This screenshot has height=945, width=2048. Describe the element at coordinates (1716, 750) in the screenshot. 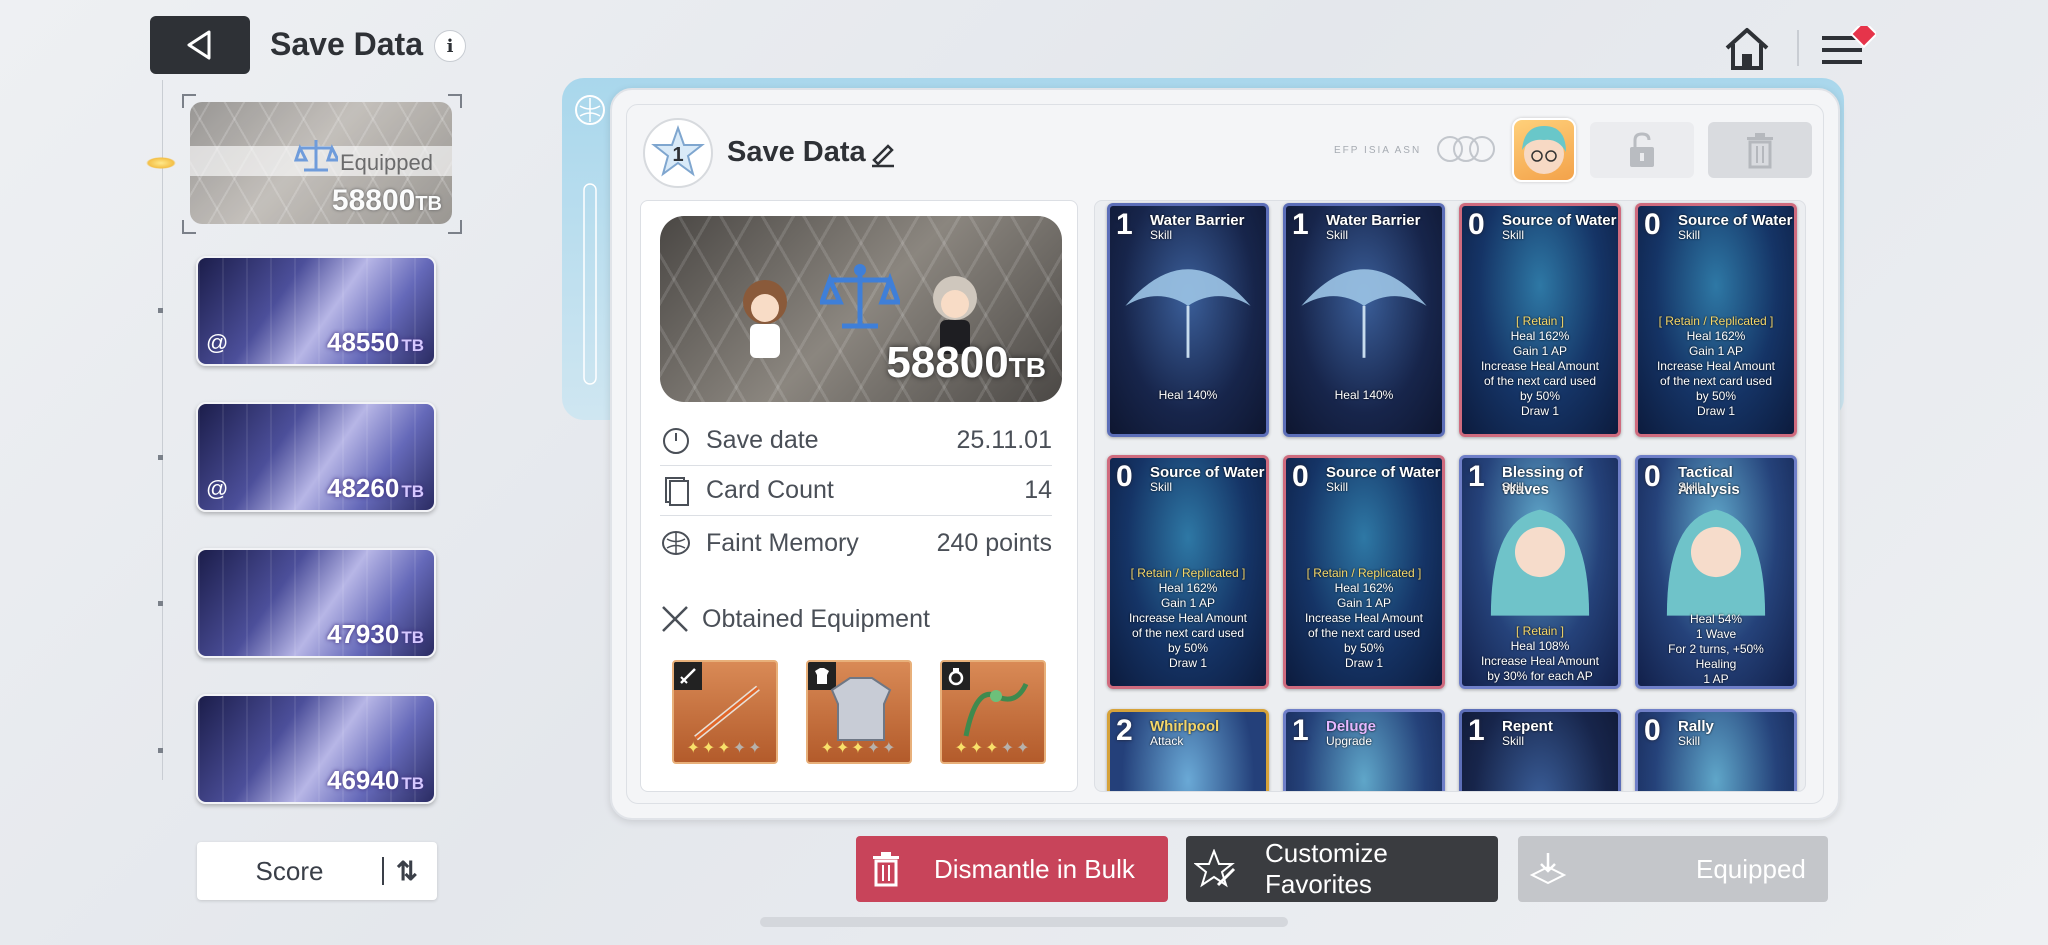

I see `card: 0 Rally Skill` at that location.